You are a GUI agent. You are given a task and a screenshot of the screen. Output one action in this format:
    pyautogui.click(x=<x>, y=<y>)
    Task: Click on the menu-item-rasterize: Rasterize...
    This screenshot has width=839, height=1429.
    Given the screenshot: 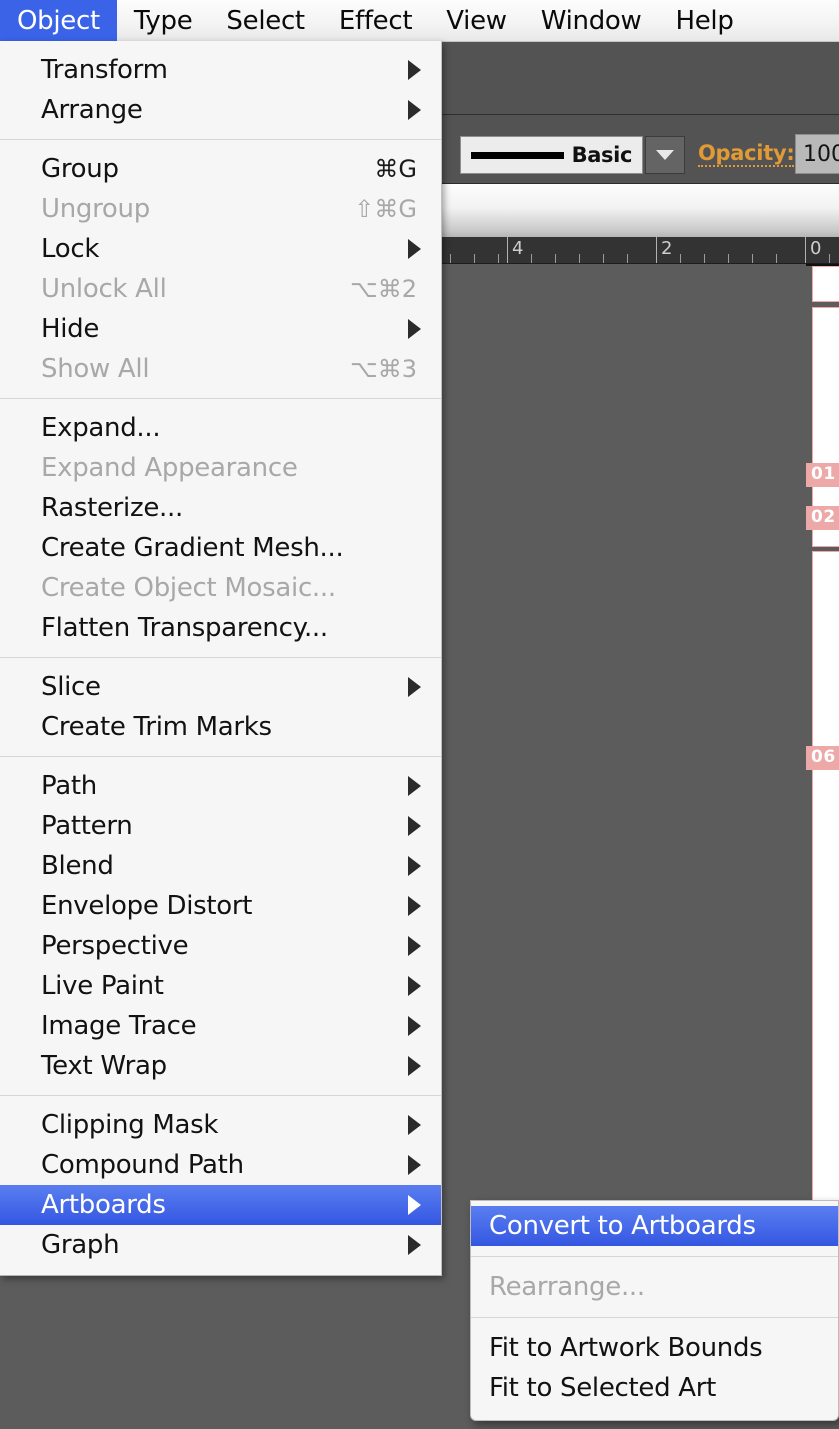 What is the action you would take?
    pyautogui.click(x=220, y=508)
    